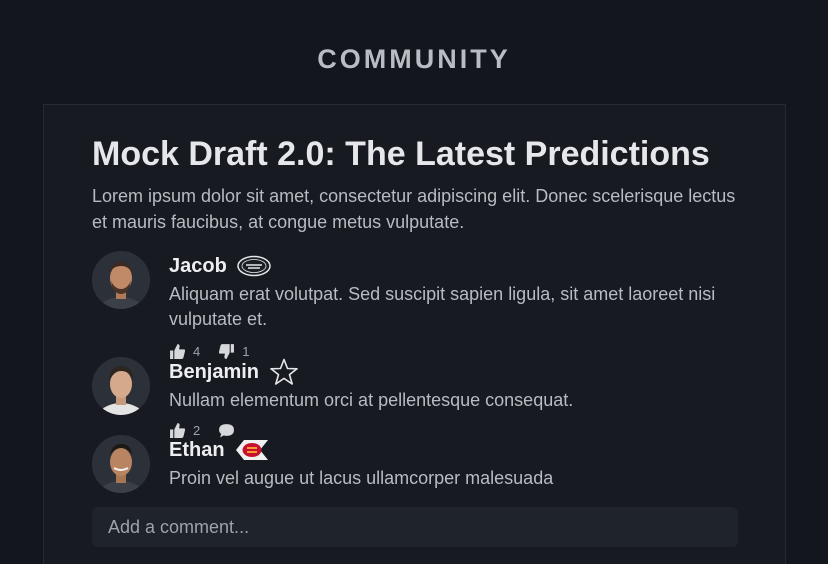  What do you see at coordinates (401, 154) in the screenshot?
I see `post-title: Mock Draft 2.0: The Latest Predictions` at bounding box center [401, 154].